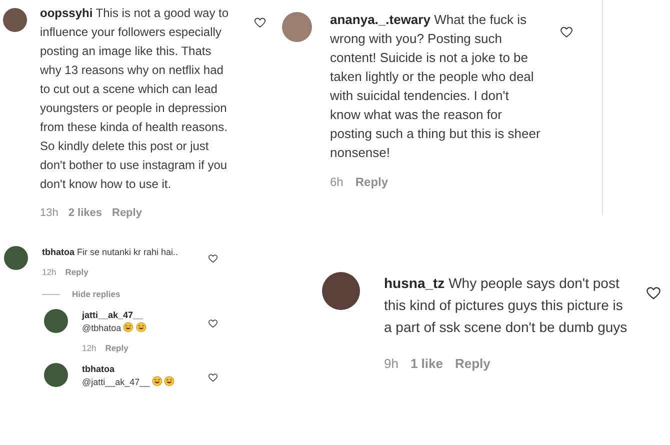 The width and height of the screenshot is (670, 445). What do you see at coordinates (111, 252) in the screenshot?
I see `comment-text: tbhatoa Fir se nutanki kr rahi hai..` at bounding box center [111, 252].